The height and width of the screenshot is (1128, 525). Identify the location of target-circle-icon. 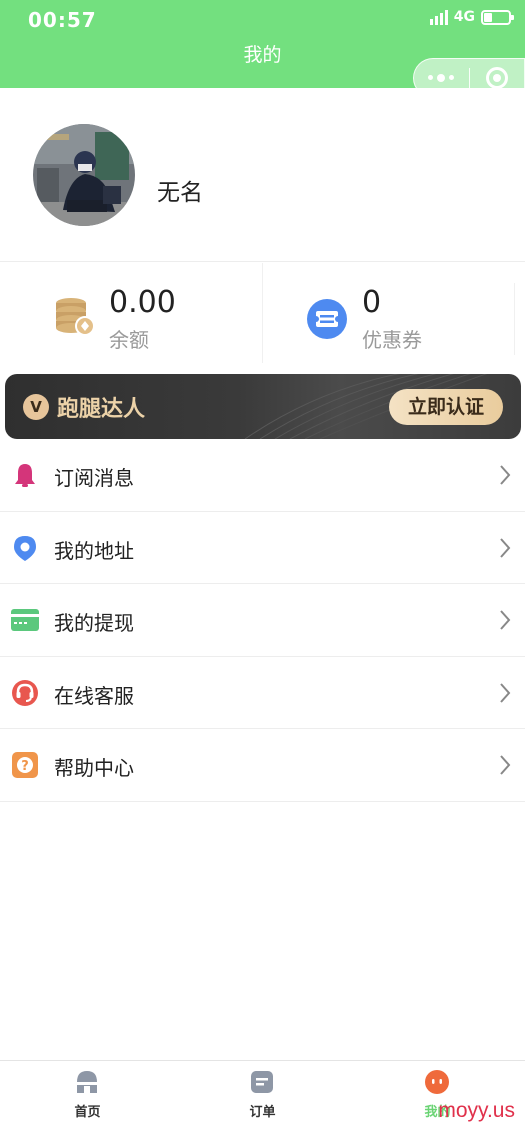
(496, 78).